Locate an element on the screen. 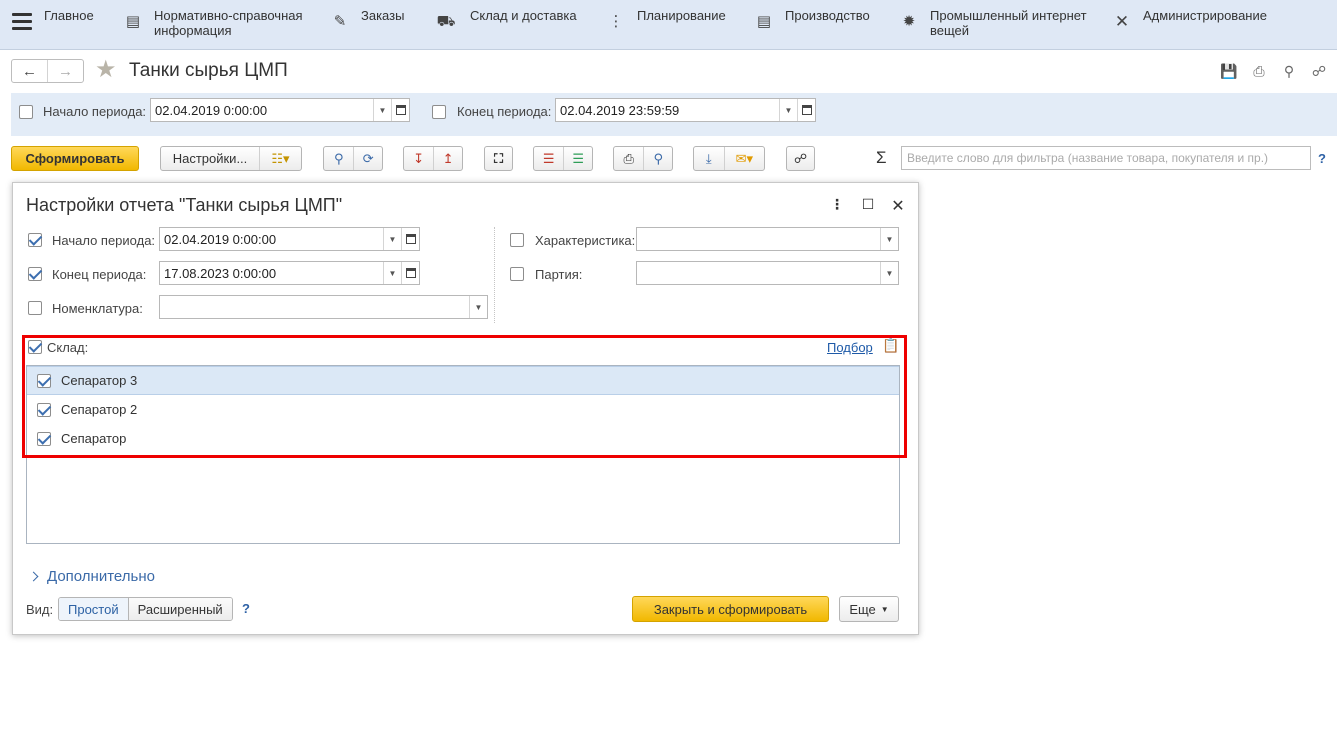  preview-icon: ⚲ is located at coordinates (1289, 71).